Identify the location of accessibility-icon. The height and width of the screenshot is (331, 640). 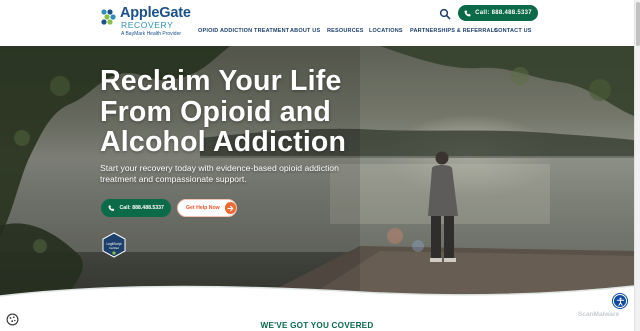
(620, 301).